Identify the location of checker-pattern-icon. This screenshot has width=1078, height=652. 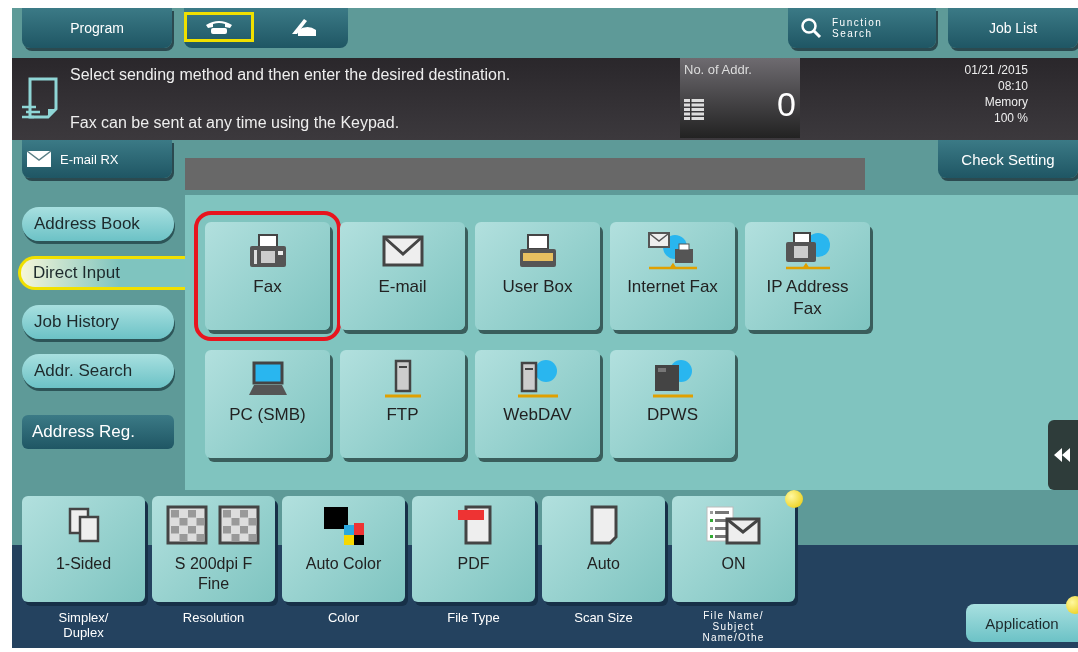
(213, 525).